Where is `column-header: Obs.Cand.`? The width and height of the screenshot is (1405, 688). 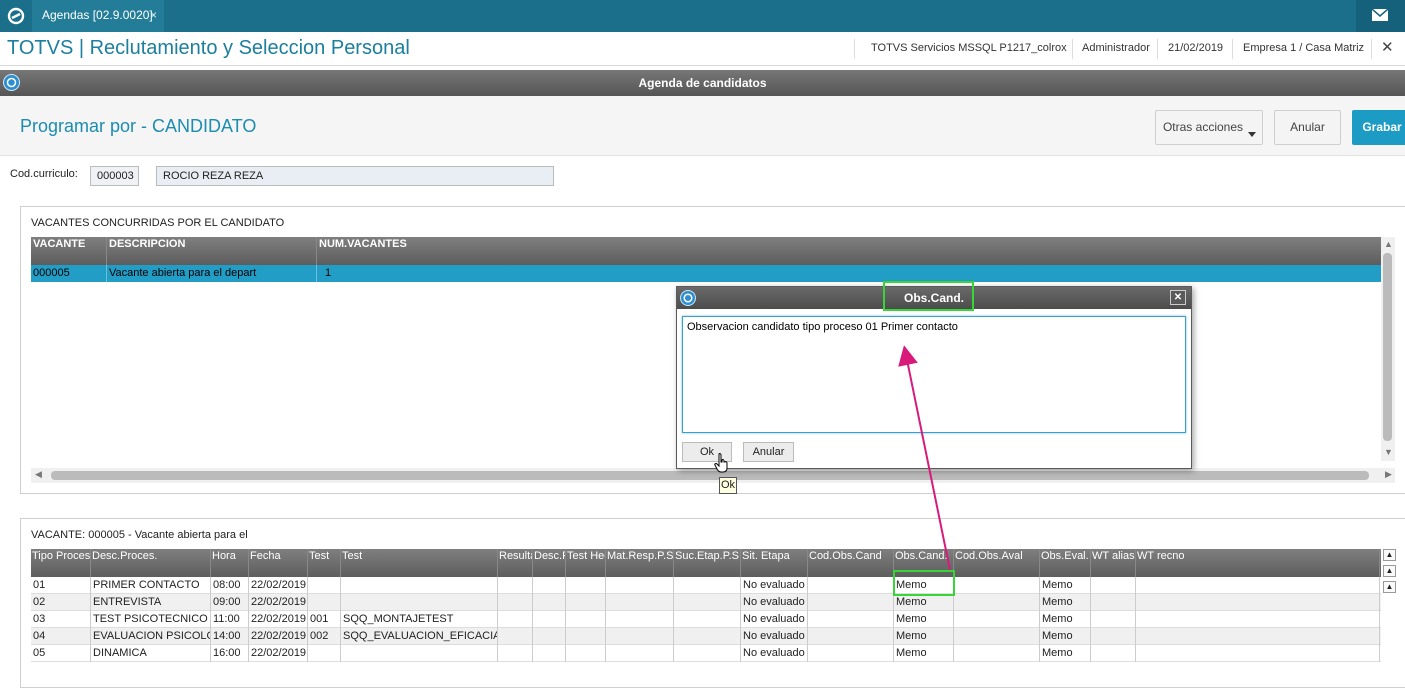 column-header: Obs.Cand. is located at coordinates (924, 563).